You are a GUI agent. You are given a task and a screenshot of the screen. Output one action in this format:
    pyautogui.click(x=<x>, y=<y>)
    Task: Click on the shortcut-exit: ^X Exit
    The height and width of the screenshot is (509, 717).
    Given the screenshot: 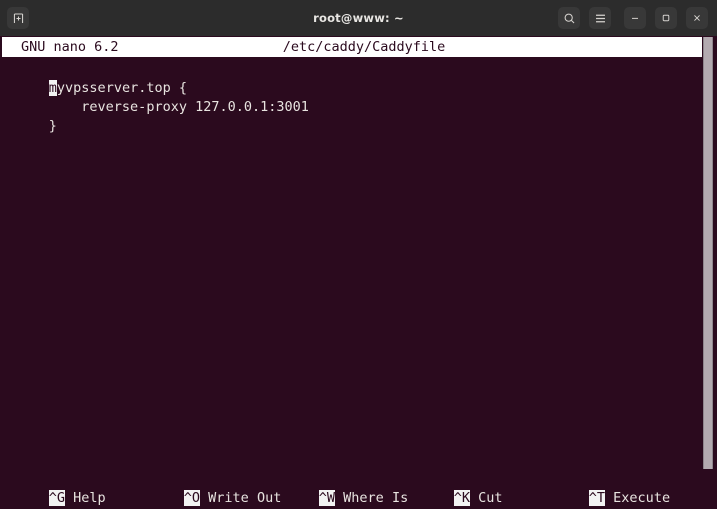 What is the action you would take?
    pyautogui.click(x=53, y=498)
    